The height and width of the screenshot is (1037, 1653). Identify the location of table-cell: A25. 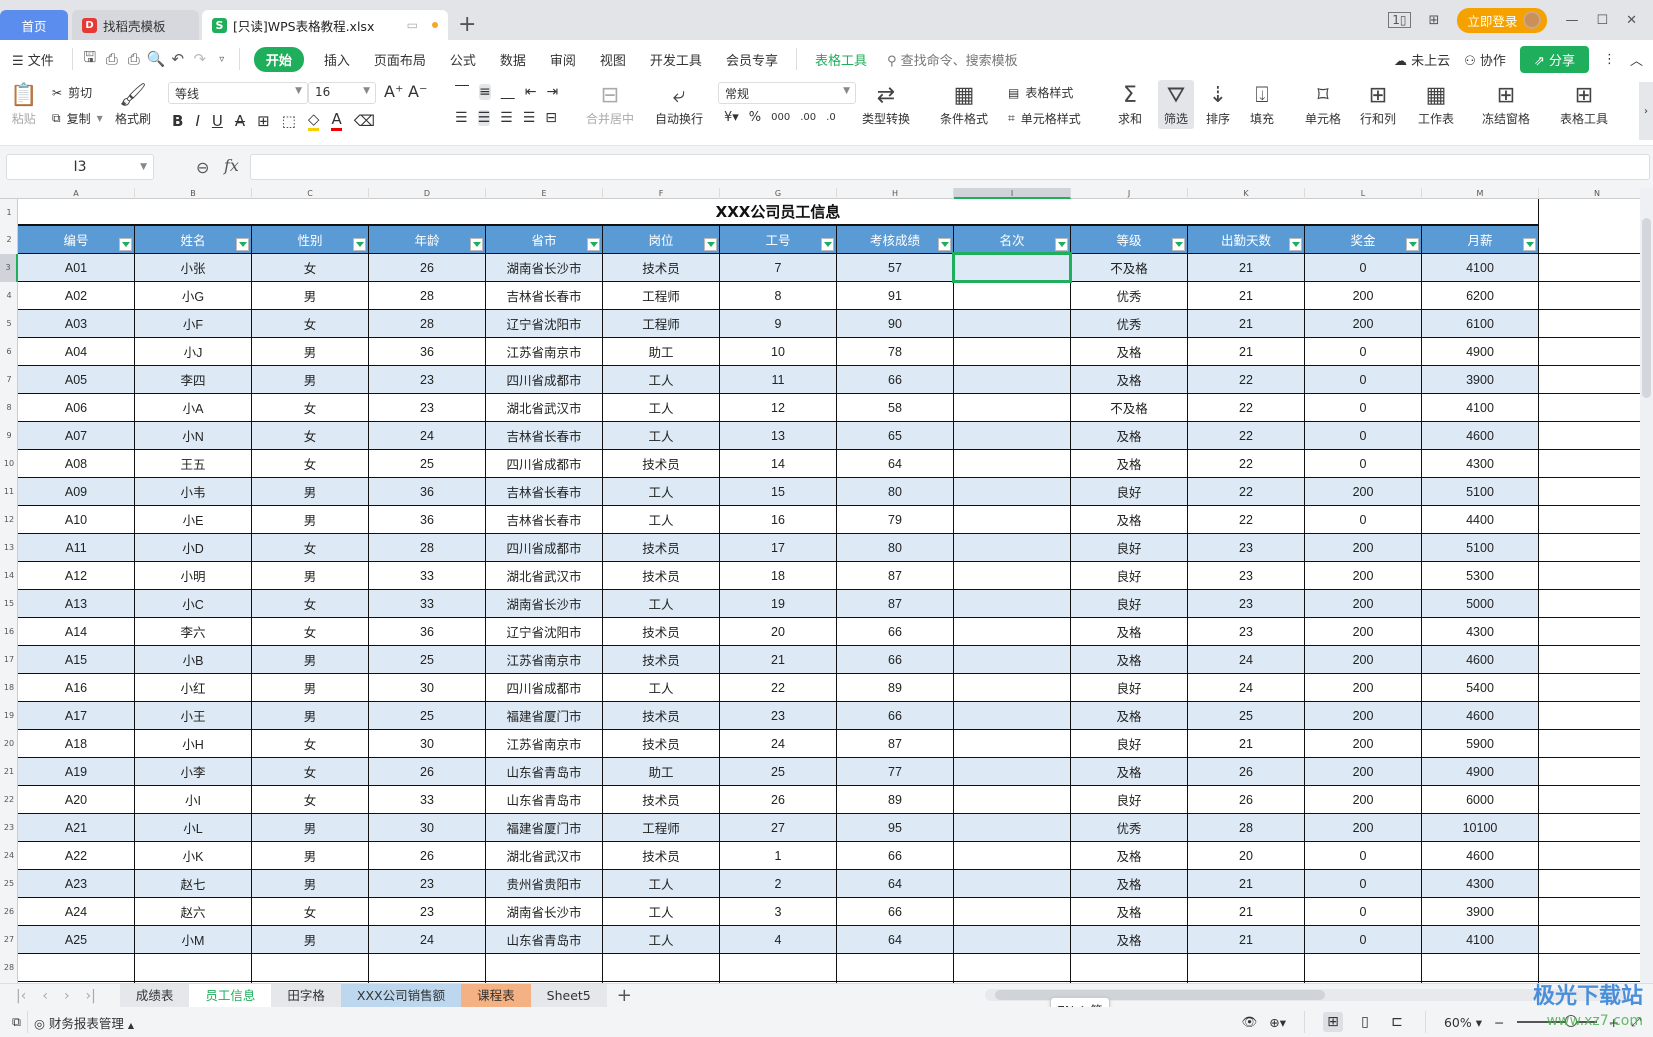
(76, 940).